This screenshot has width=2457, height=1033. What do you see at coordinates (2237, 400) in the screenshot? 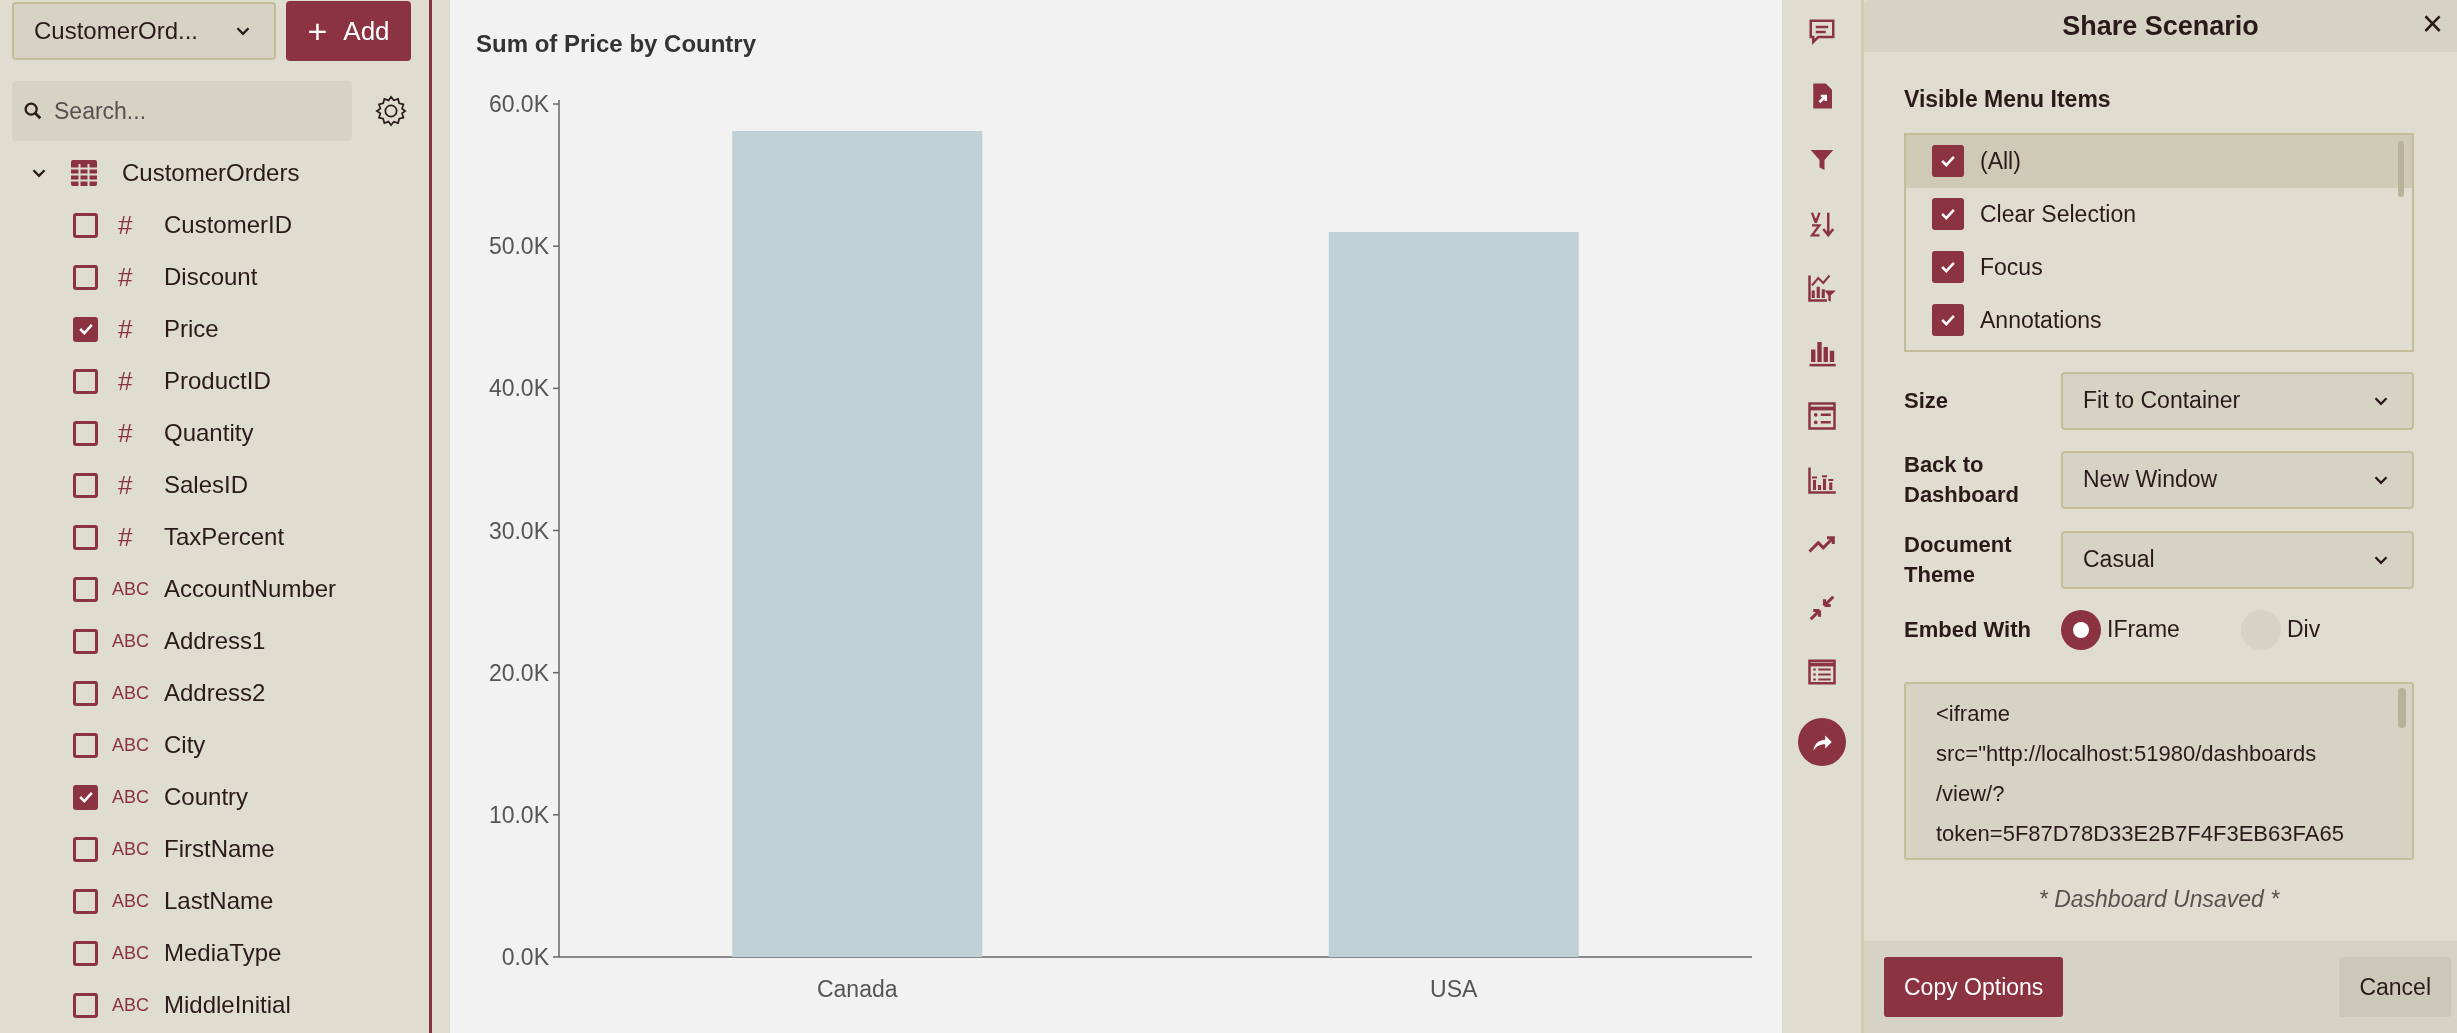
I see `dropdown: Fit to Container` at bounding box center [2237, 400].